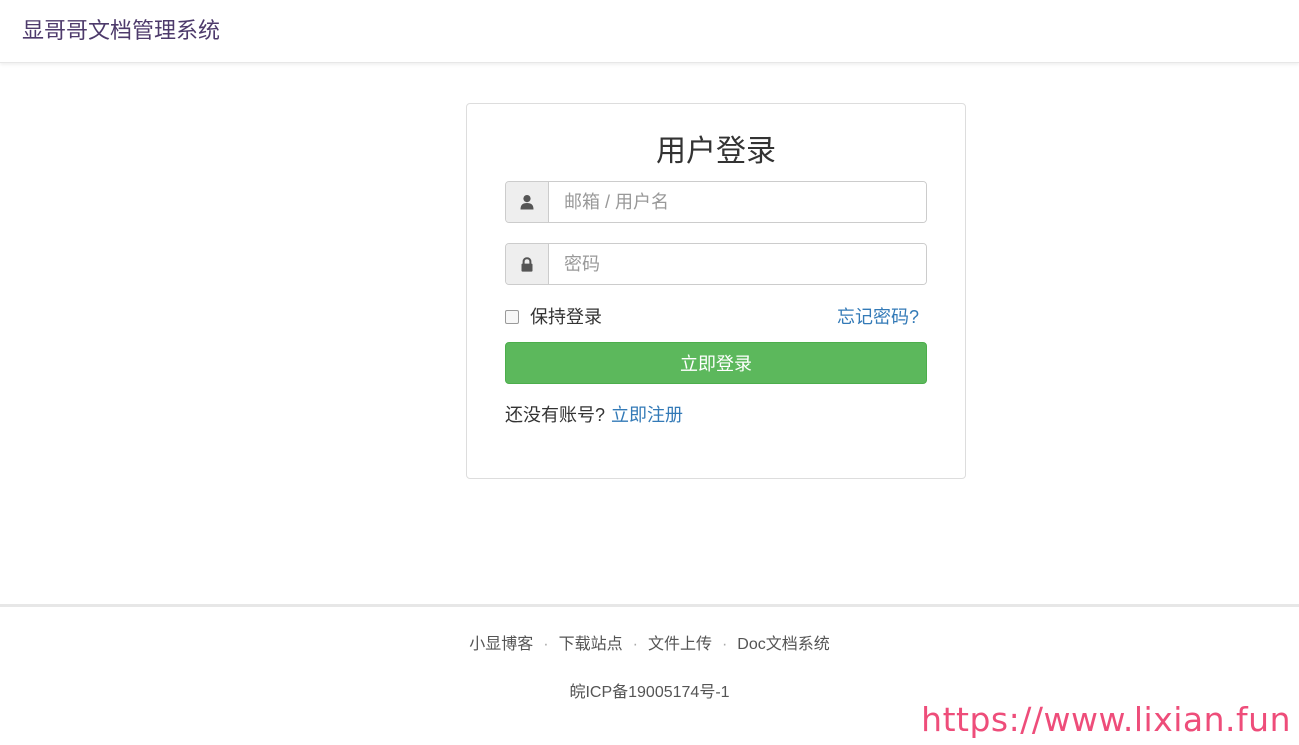 This screenshot has width=1299, height=745. Describe the element at coordinates (591, 644) in the screenshot. I see `footer-link-download: 下载站点` at that location.